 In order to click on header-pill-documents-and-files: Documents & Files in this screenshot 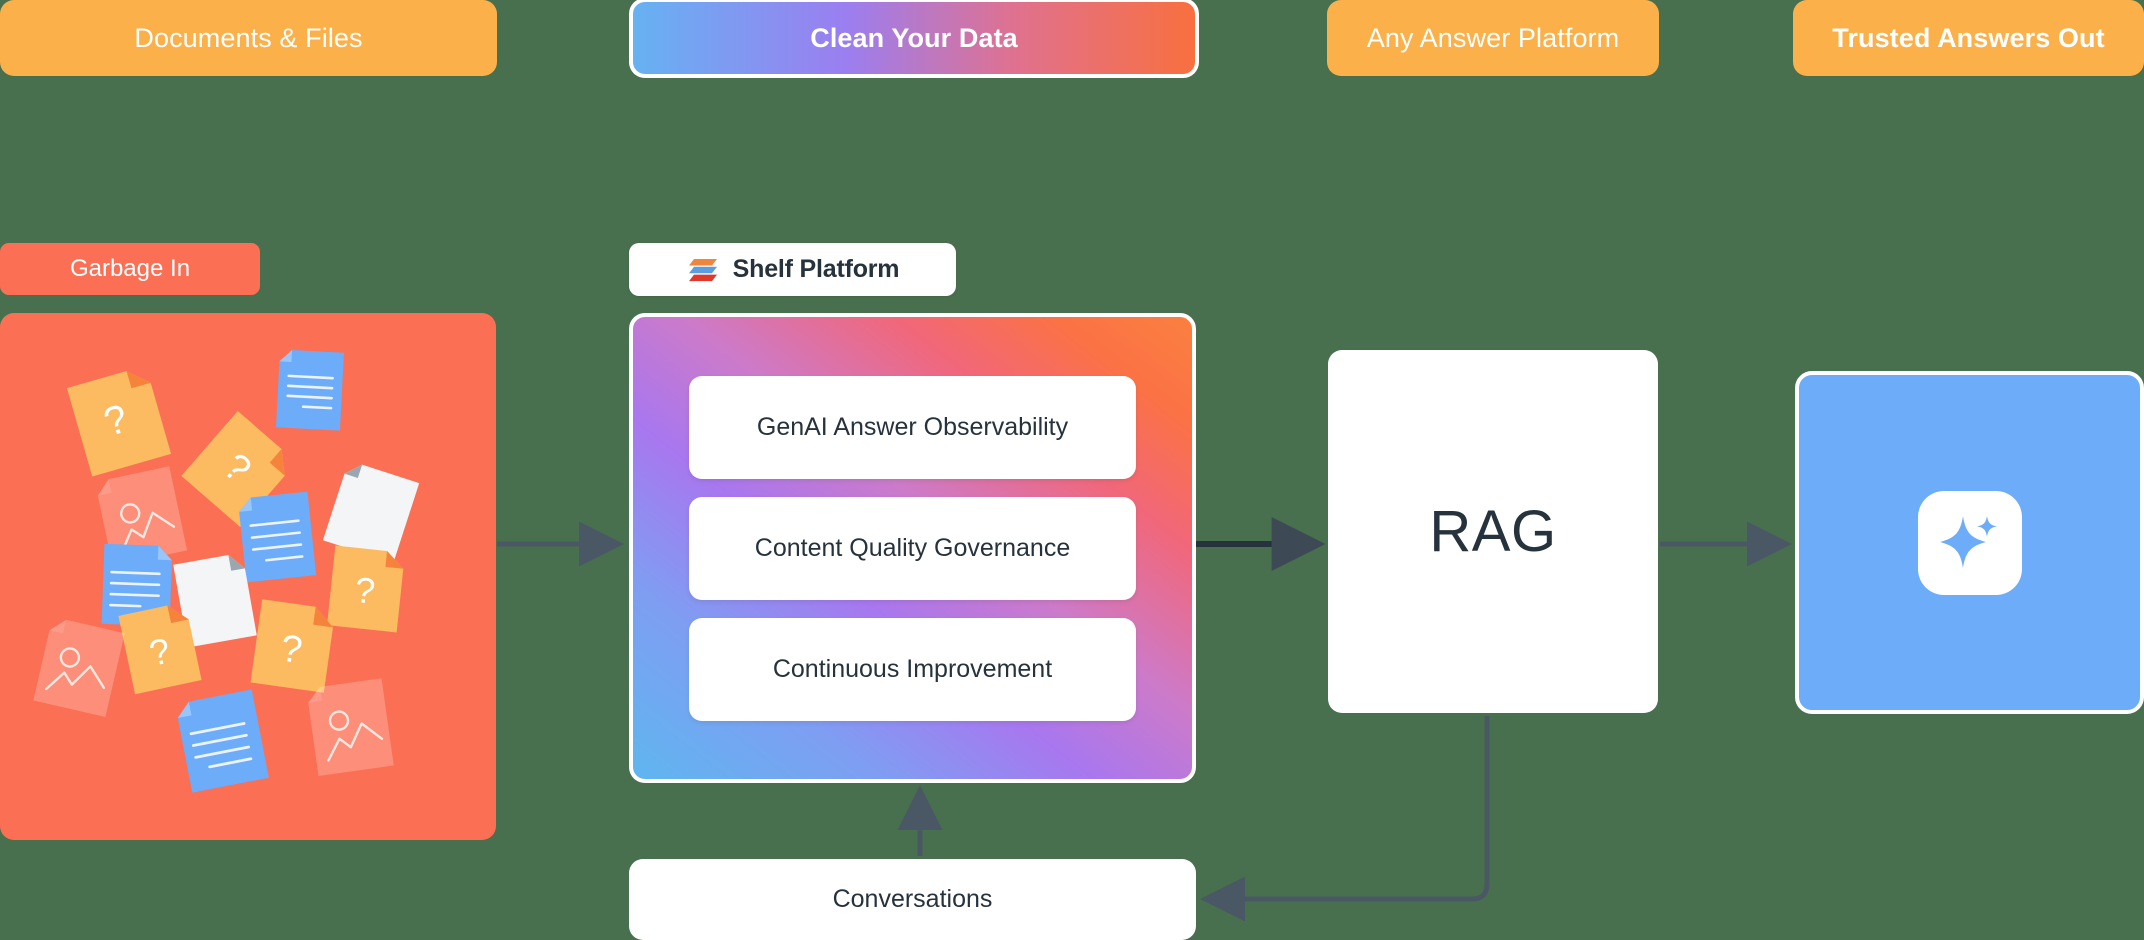, I will do `click(248, 38)`.